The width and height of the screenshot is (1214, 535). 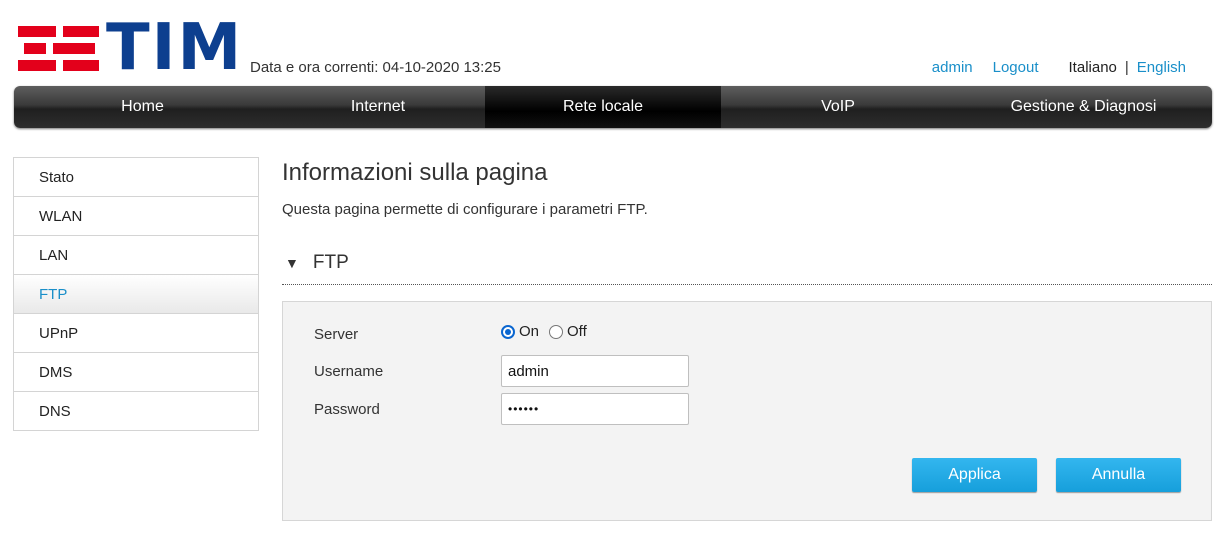 What do you see at coordinates (136, 372) in the screenshot?
I see `sidebar-item-dms: DMS` at bounding box center [136, 372].